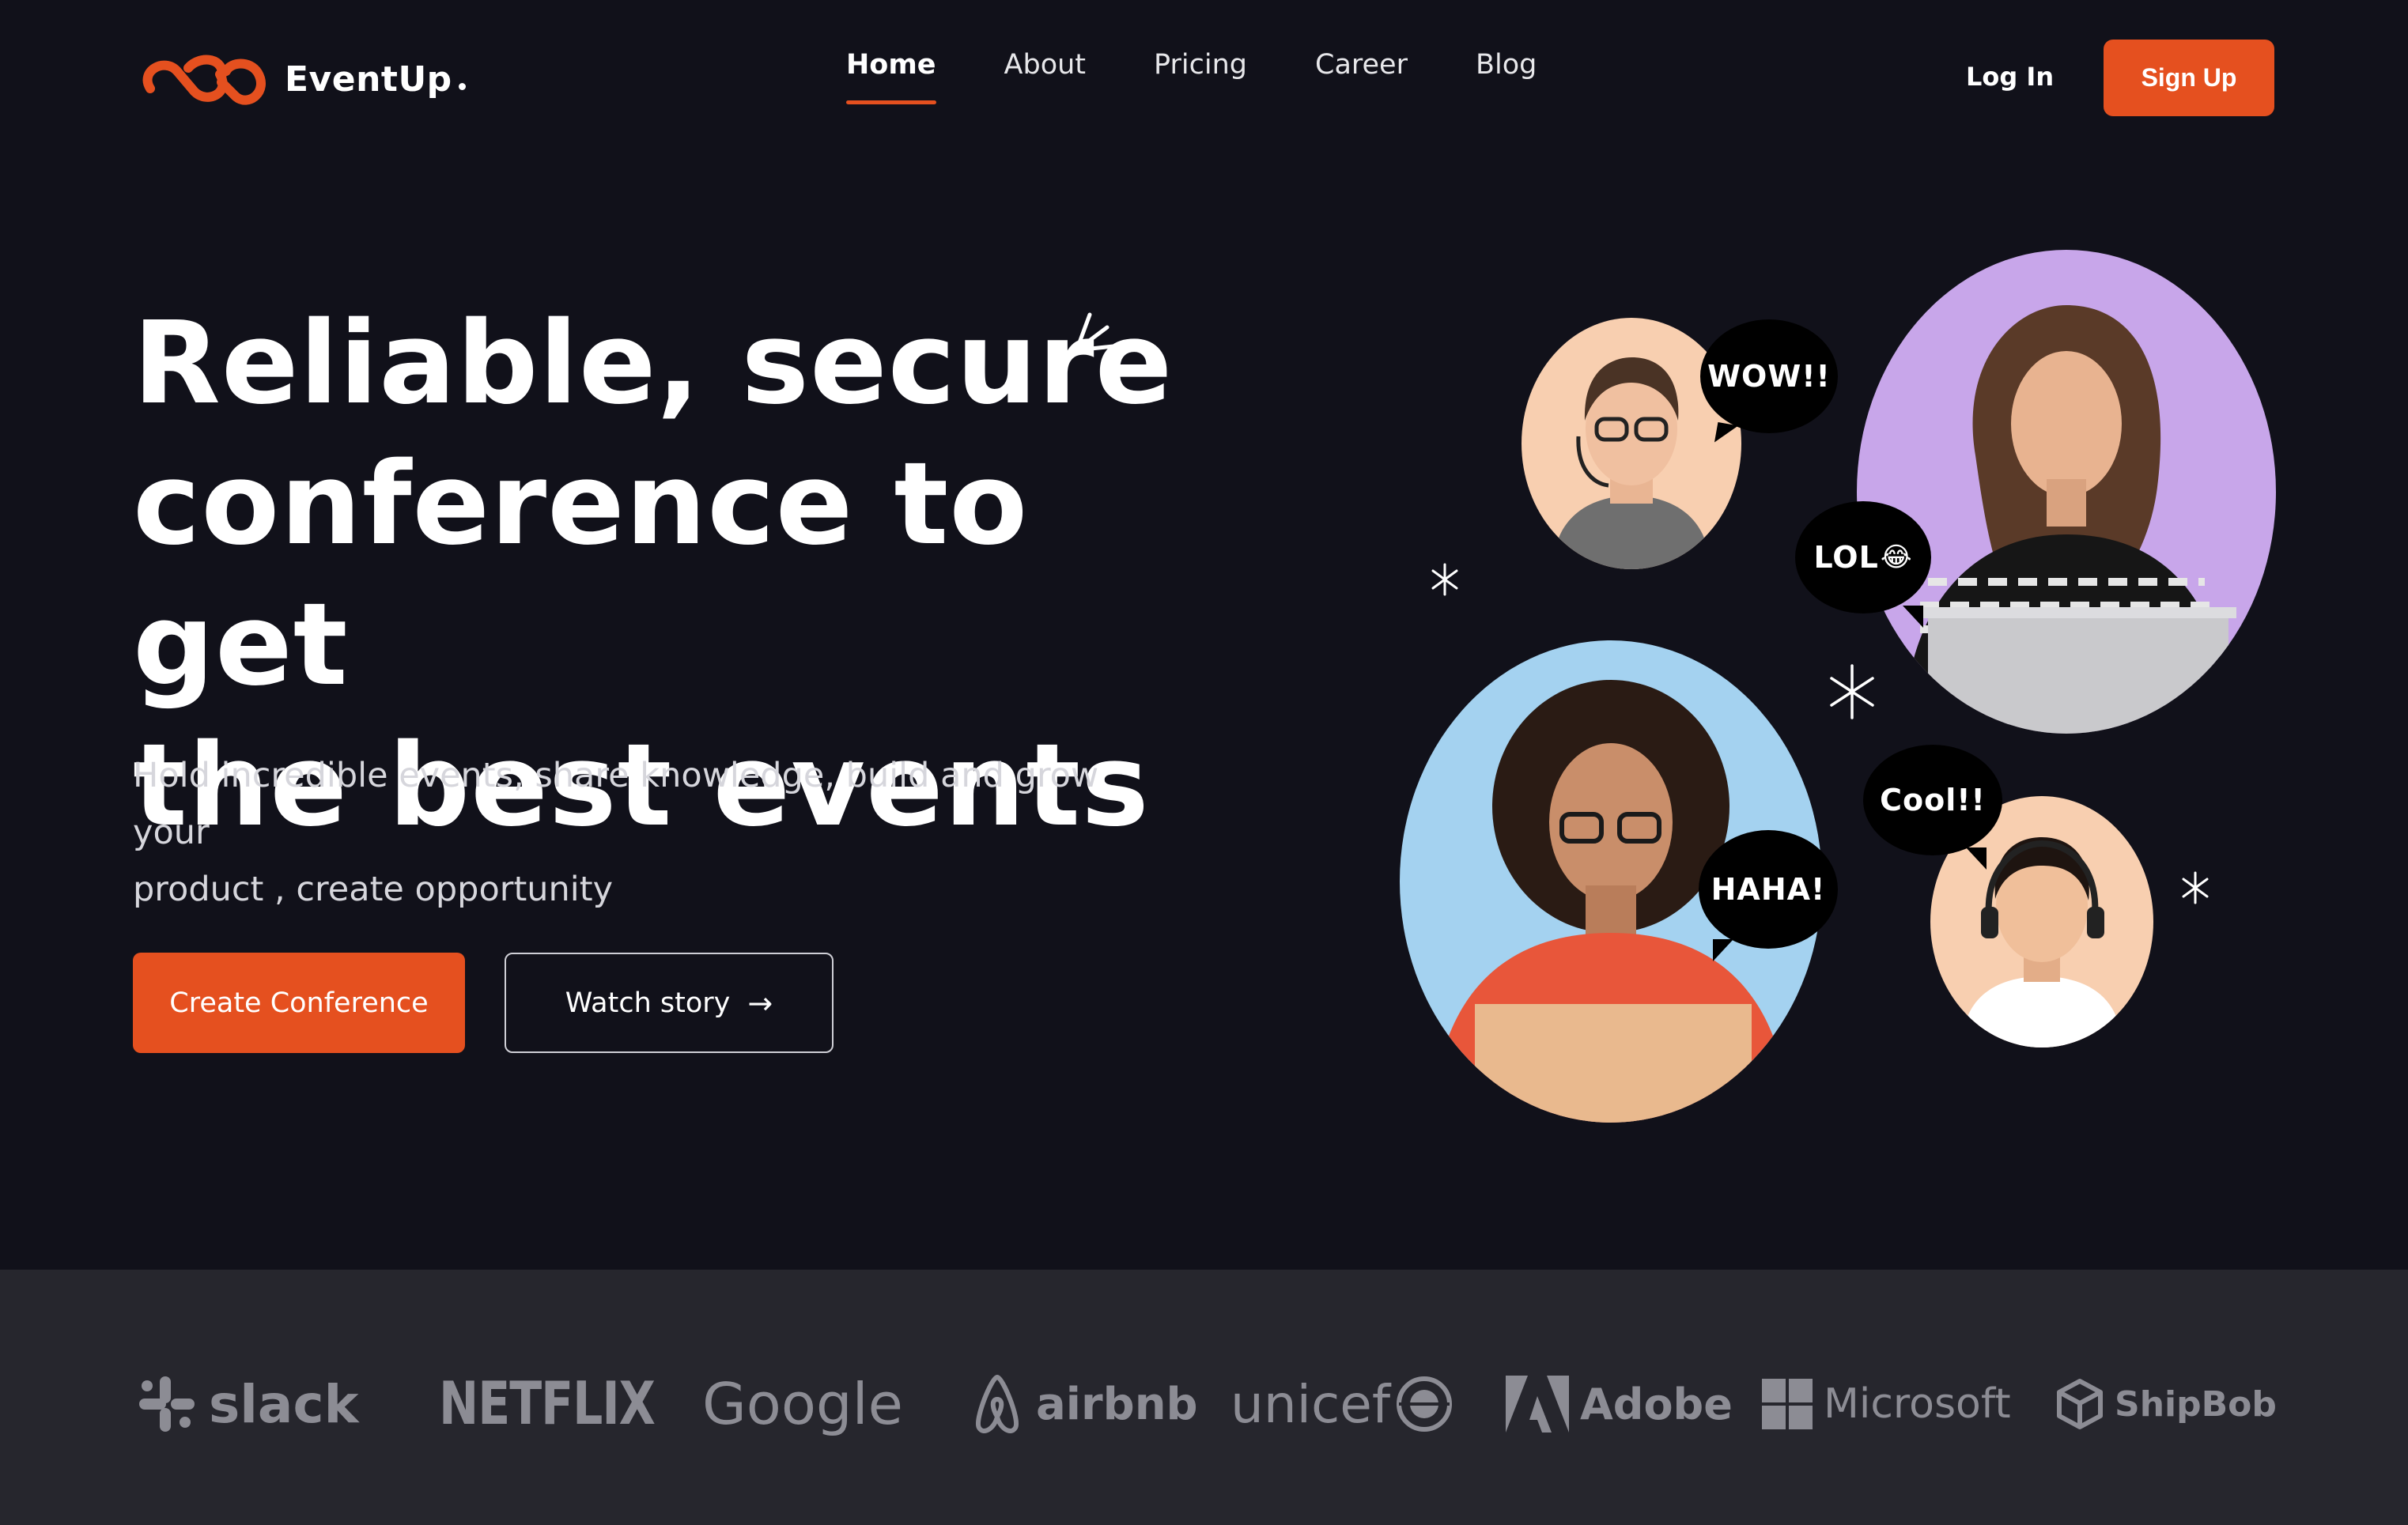  What do you see at coordinates (167, 1404) in the screenshot?
I see `slack-logo-icon` at bounding box center [167, 1404].